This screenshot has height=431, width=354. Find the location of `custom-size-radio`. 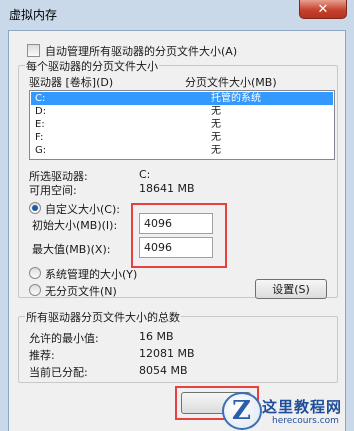

custom-size-radio is located at coordinates (35, 208).